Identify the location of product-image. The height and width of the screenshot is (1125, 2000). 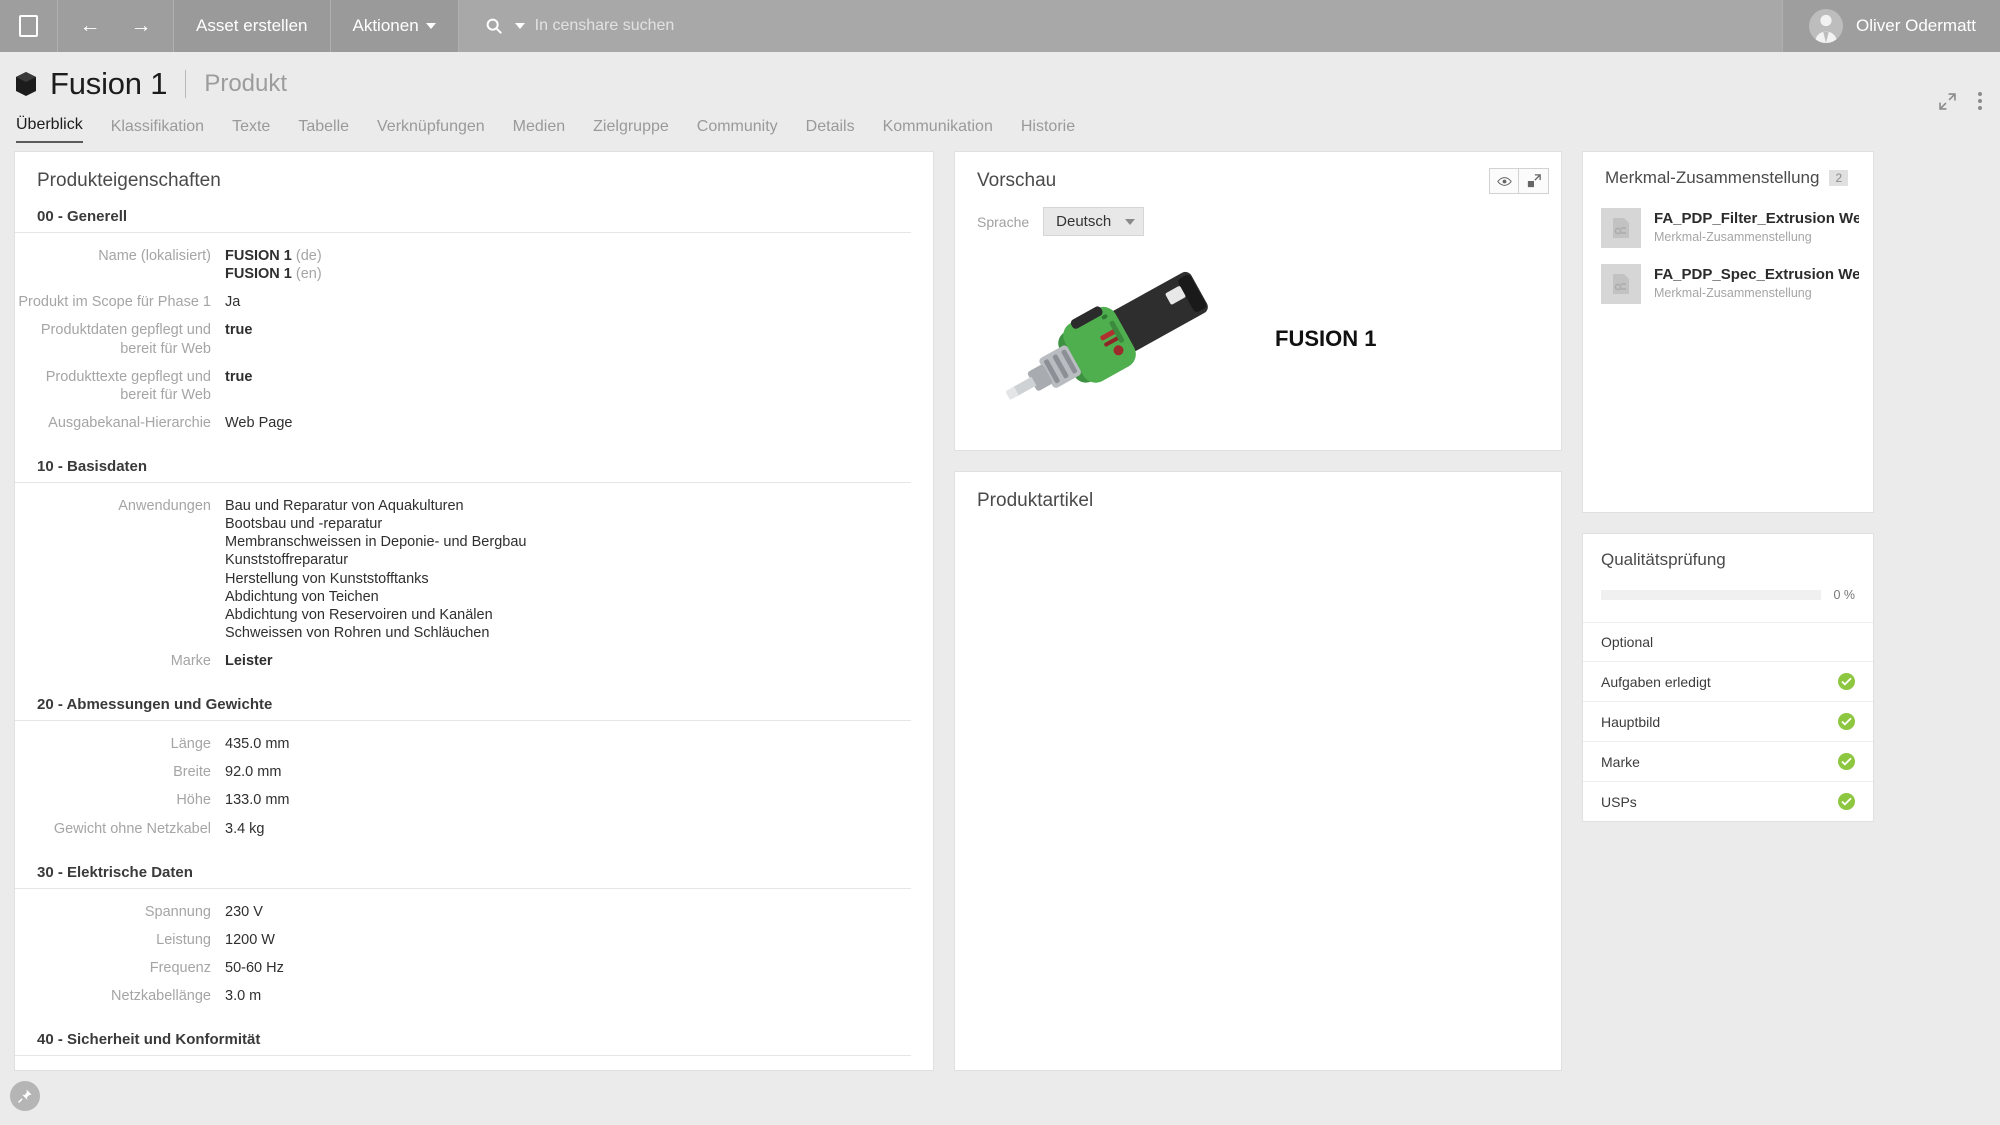
(1110, 339).